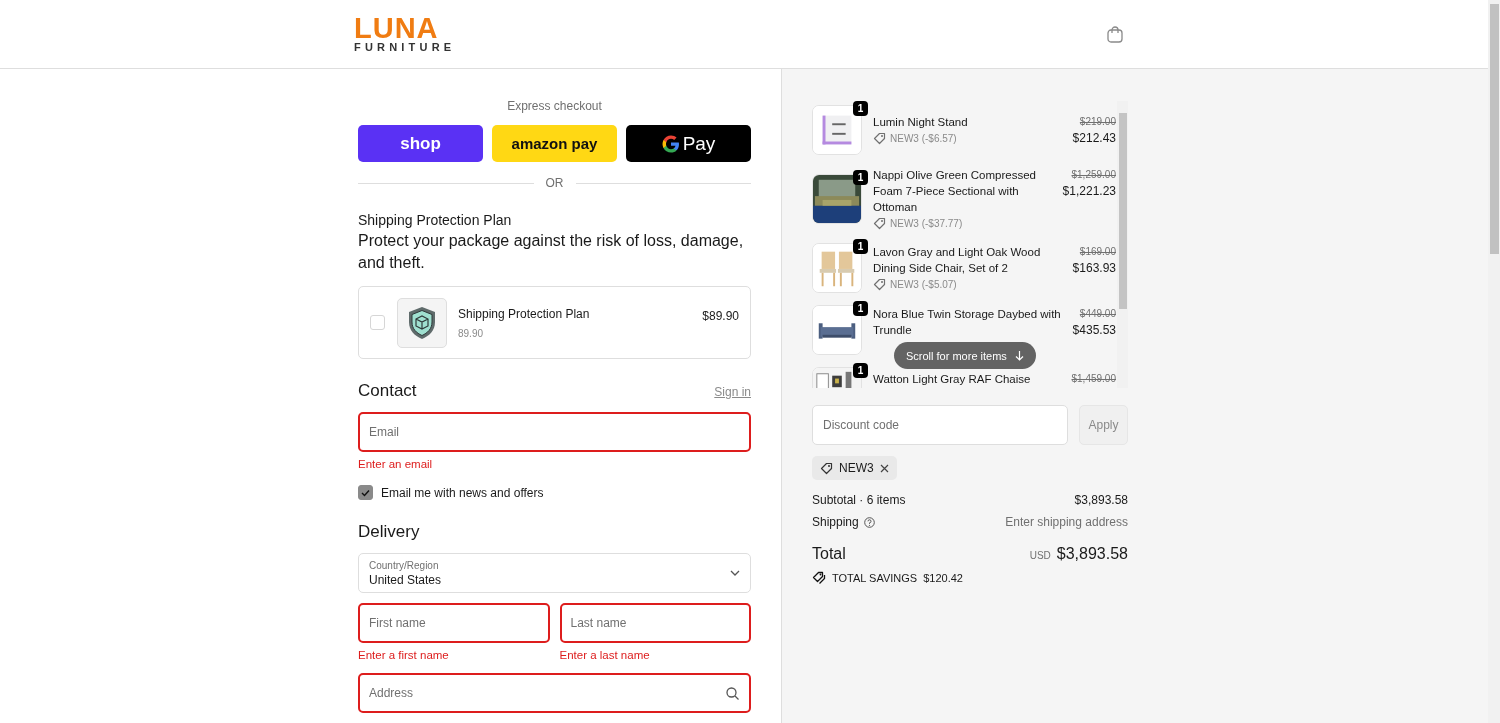 This screenshot has height=723, width=1500. Describe the element at coordinates (554, 573) in the screenshot. I see `country-select: Country/Region United States` at that location.